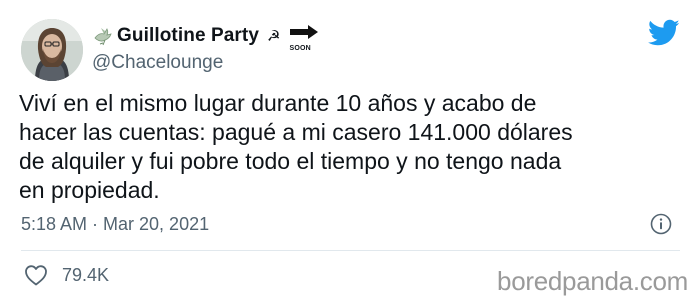  I want to click on like-action: 79.4K, so click(66, 275).